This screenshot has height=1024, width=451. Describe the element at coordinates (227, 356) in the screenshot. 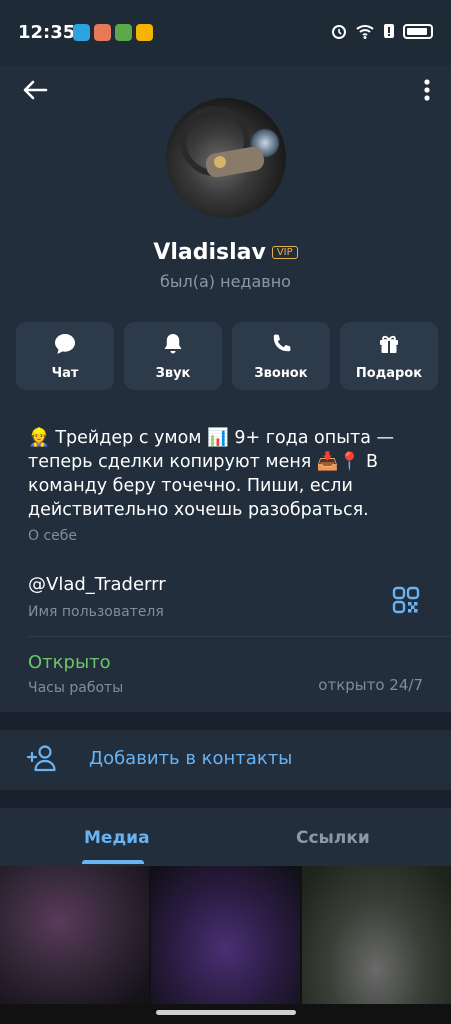

I see `action-buttons: Чат Звук Звонок Подарок` at that location.